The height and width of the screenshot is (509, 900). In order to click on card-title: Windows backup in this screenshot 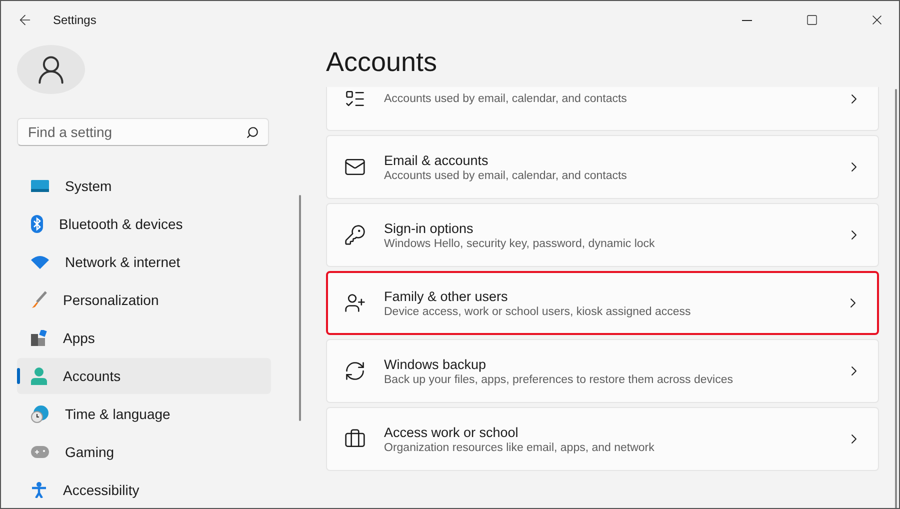, I will do `click(436, 364)`.